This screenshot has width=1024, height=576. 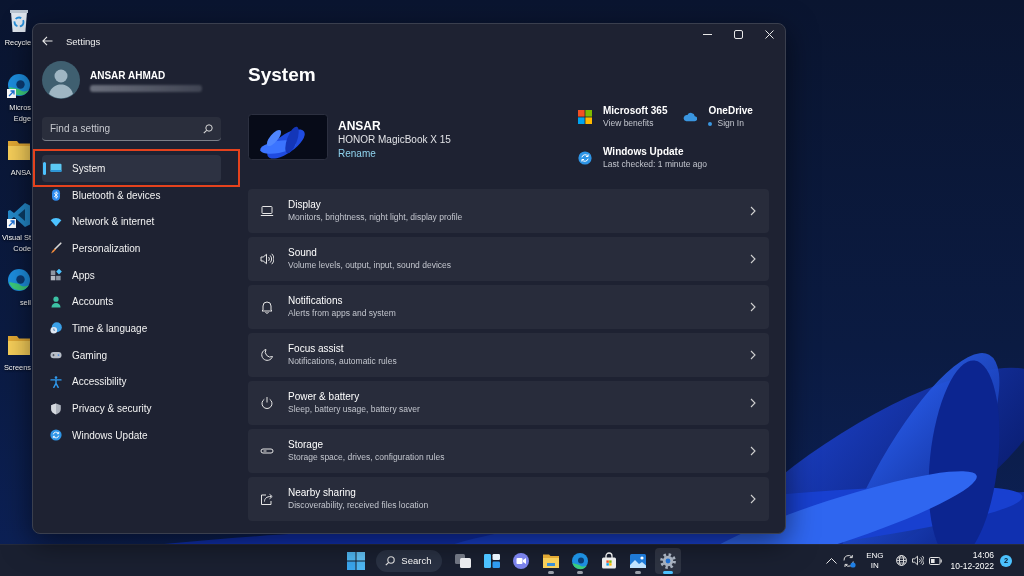 What do you see at coordinates (56, 408) in the screenshot?
I see `shield-icon` at bounding box center [56, 408].